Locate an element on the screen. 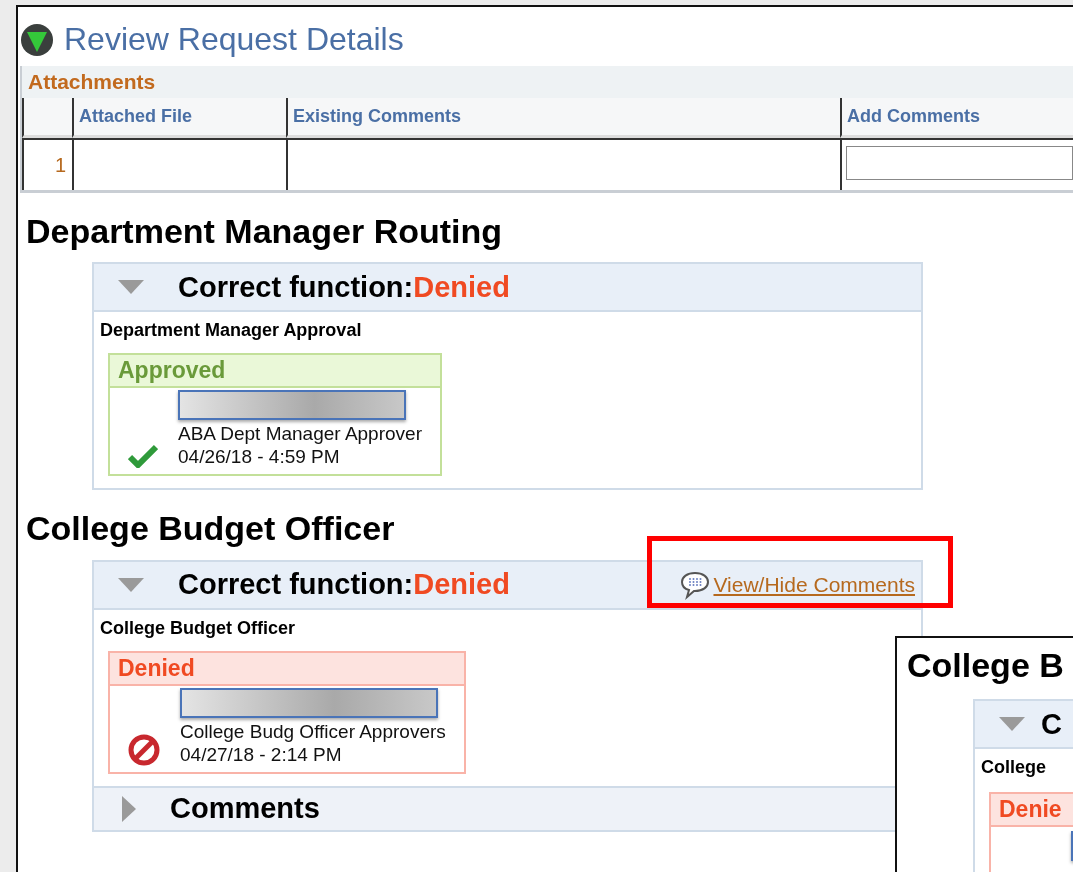  column-header is located at coordinates (47, 118).